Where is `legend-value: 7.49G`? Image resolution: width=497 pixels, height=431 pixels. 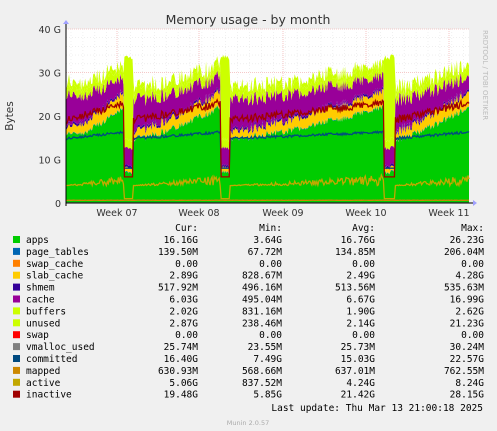
legend-value: 7.49G is located at coordinates (267, 359).